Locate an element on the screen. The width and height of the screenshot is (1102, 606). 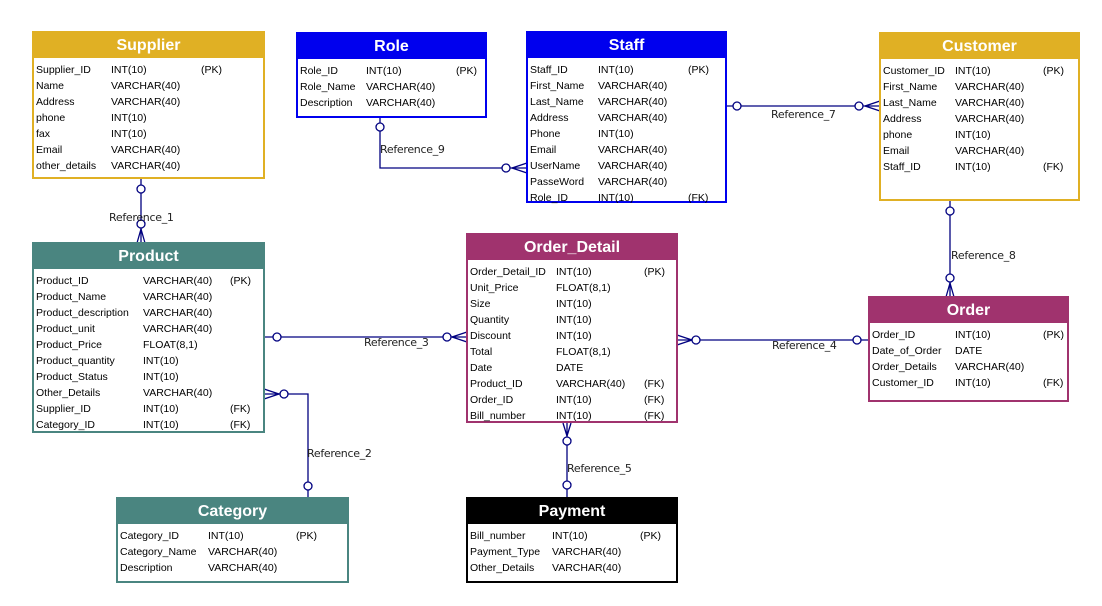
field-row: Order_Details VARCHAR(40) is located at coordinates (968, 367).